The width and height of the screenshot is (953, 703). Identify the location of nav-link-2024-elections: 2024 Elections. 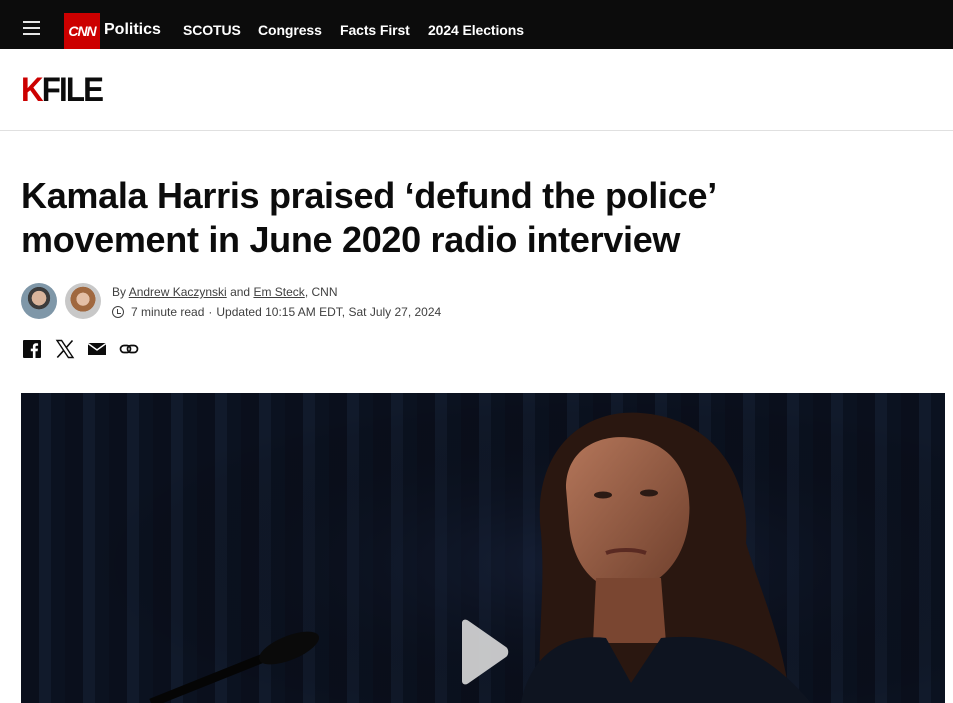
(476, 30).